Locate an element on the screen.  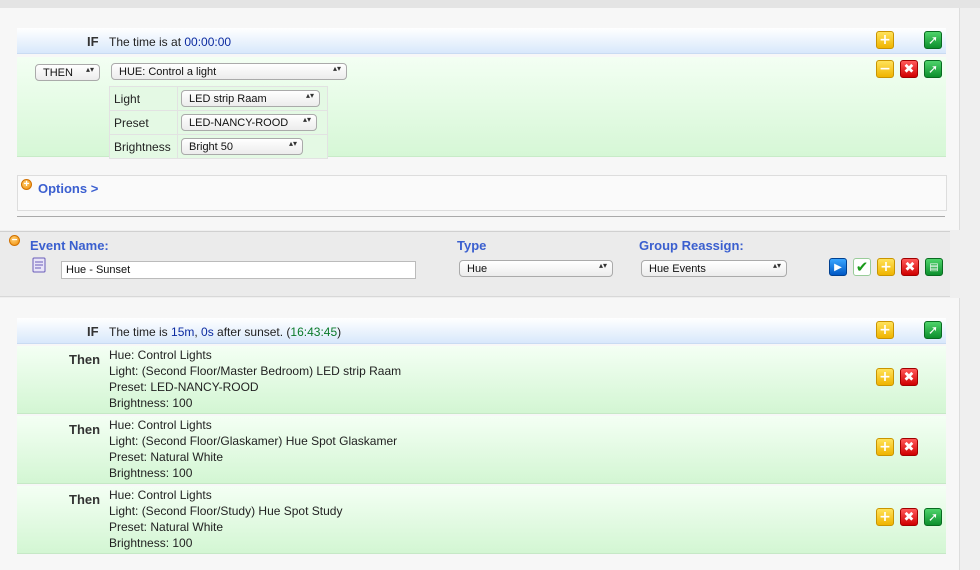
brightness-select: Bright 50 ▴▾ is located at coordinates (242, 146).